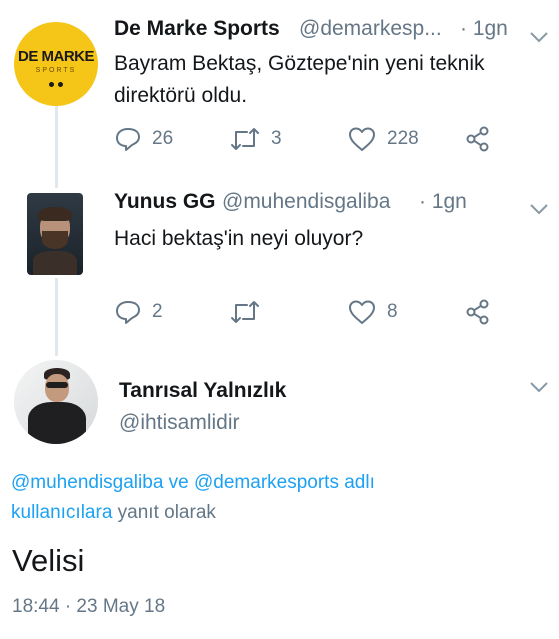 The height and width of the screenshot is (639, 559). What do you see at coordinates (157, 311) in the screenshot?
I see `reply-count: 2` at bounding box center [157, 311].